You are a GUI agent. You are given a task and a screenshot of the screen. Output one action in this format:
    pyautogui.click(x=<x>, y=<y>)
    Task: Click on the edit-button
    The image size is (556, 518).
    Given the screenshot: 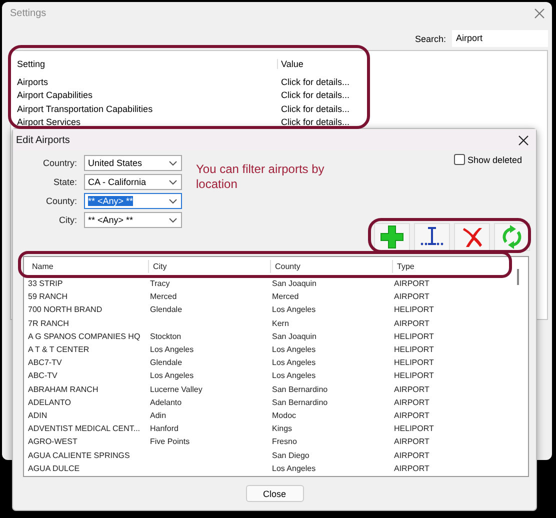 What is the action you would take?
    pyautogui.click(x=432, y=237)
    